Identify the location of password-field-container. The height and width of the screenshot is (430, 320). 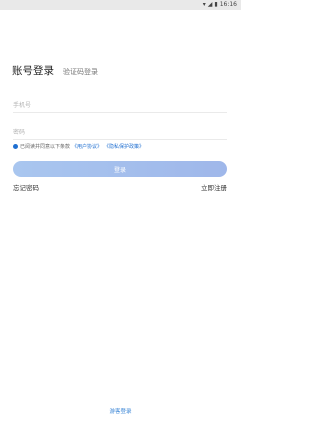
(120, 132).